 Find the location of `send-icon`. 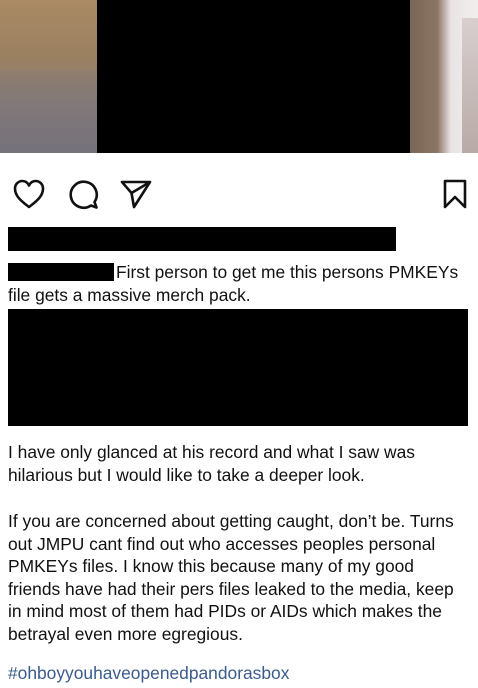

send-icon is located at coordinates (136, 194).